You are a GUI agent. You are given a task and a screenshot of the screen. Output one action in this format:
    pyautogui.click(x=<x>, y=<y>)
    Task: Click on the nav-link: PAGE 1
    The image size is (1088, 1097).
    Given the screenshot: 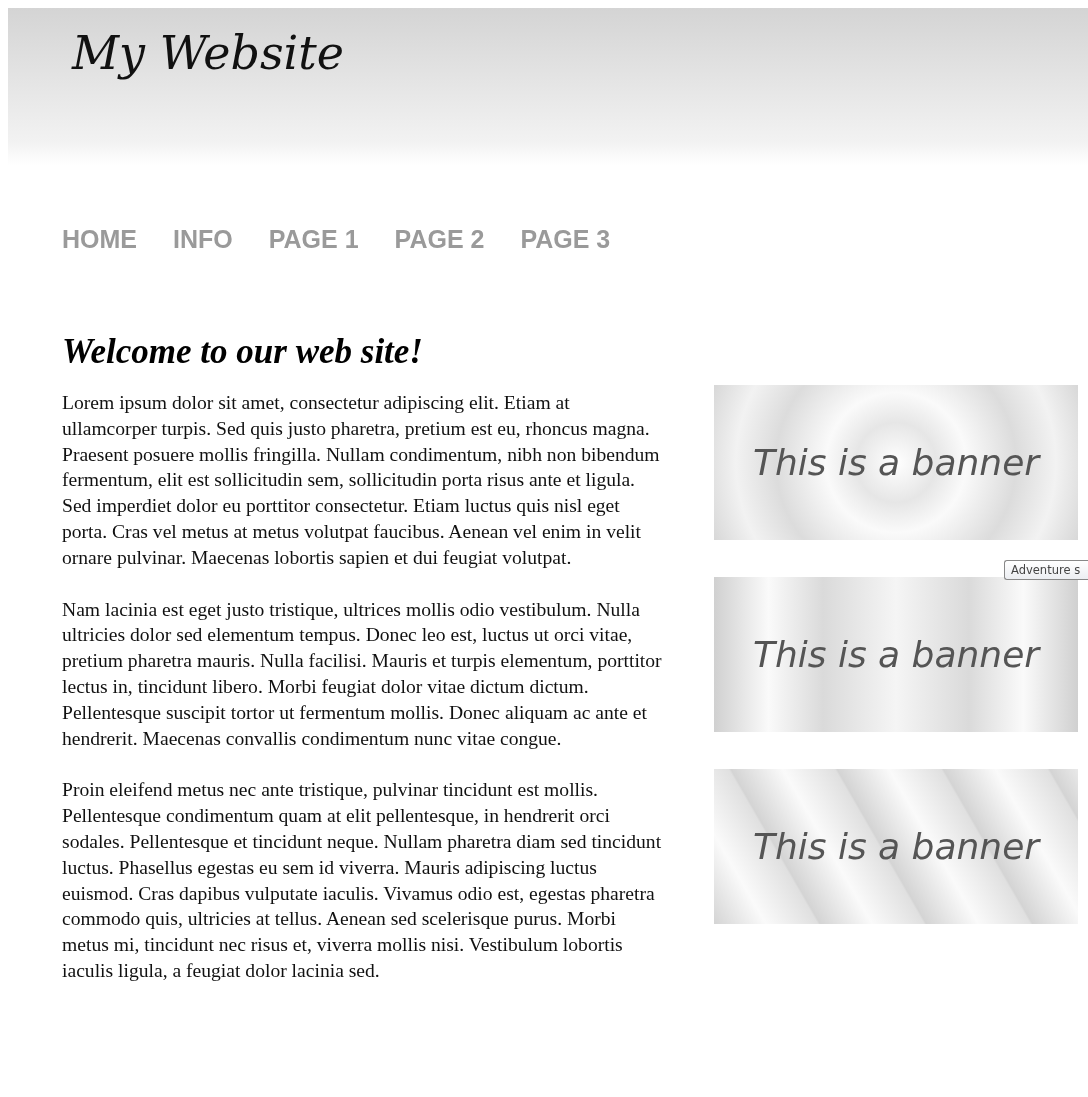 What is the action you would take?
    pyautogui.click(x=313, y=239)
    